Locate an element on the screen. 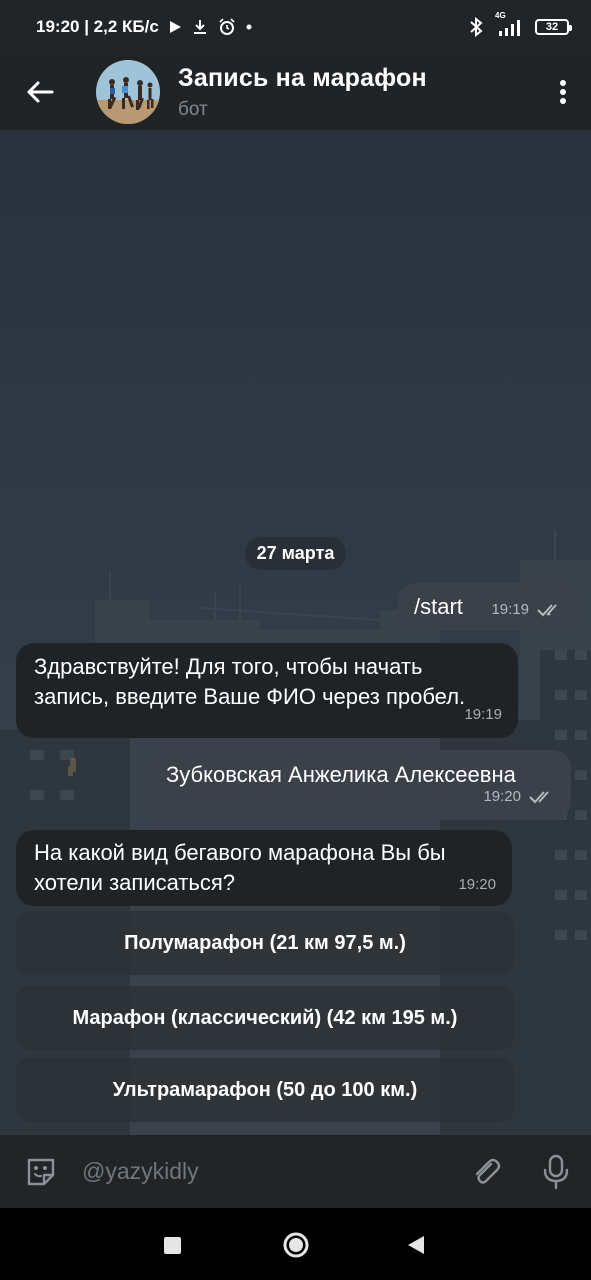 This screenshot has height=1280, width=591. more-options-button is located at coordinates (563, 92).